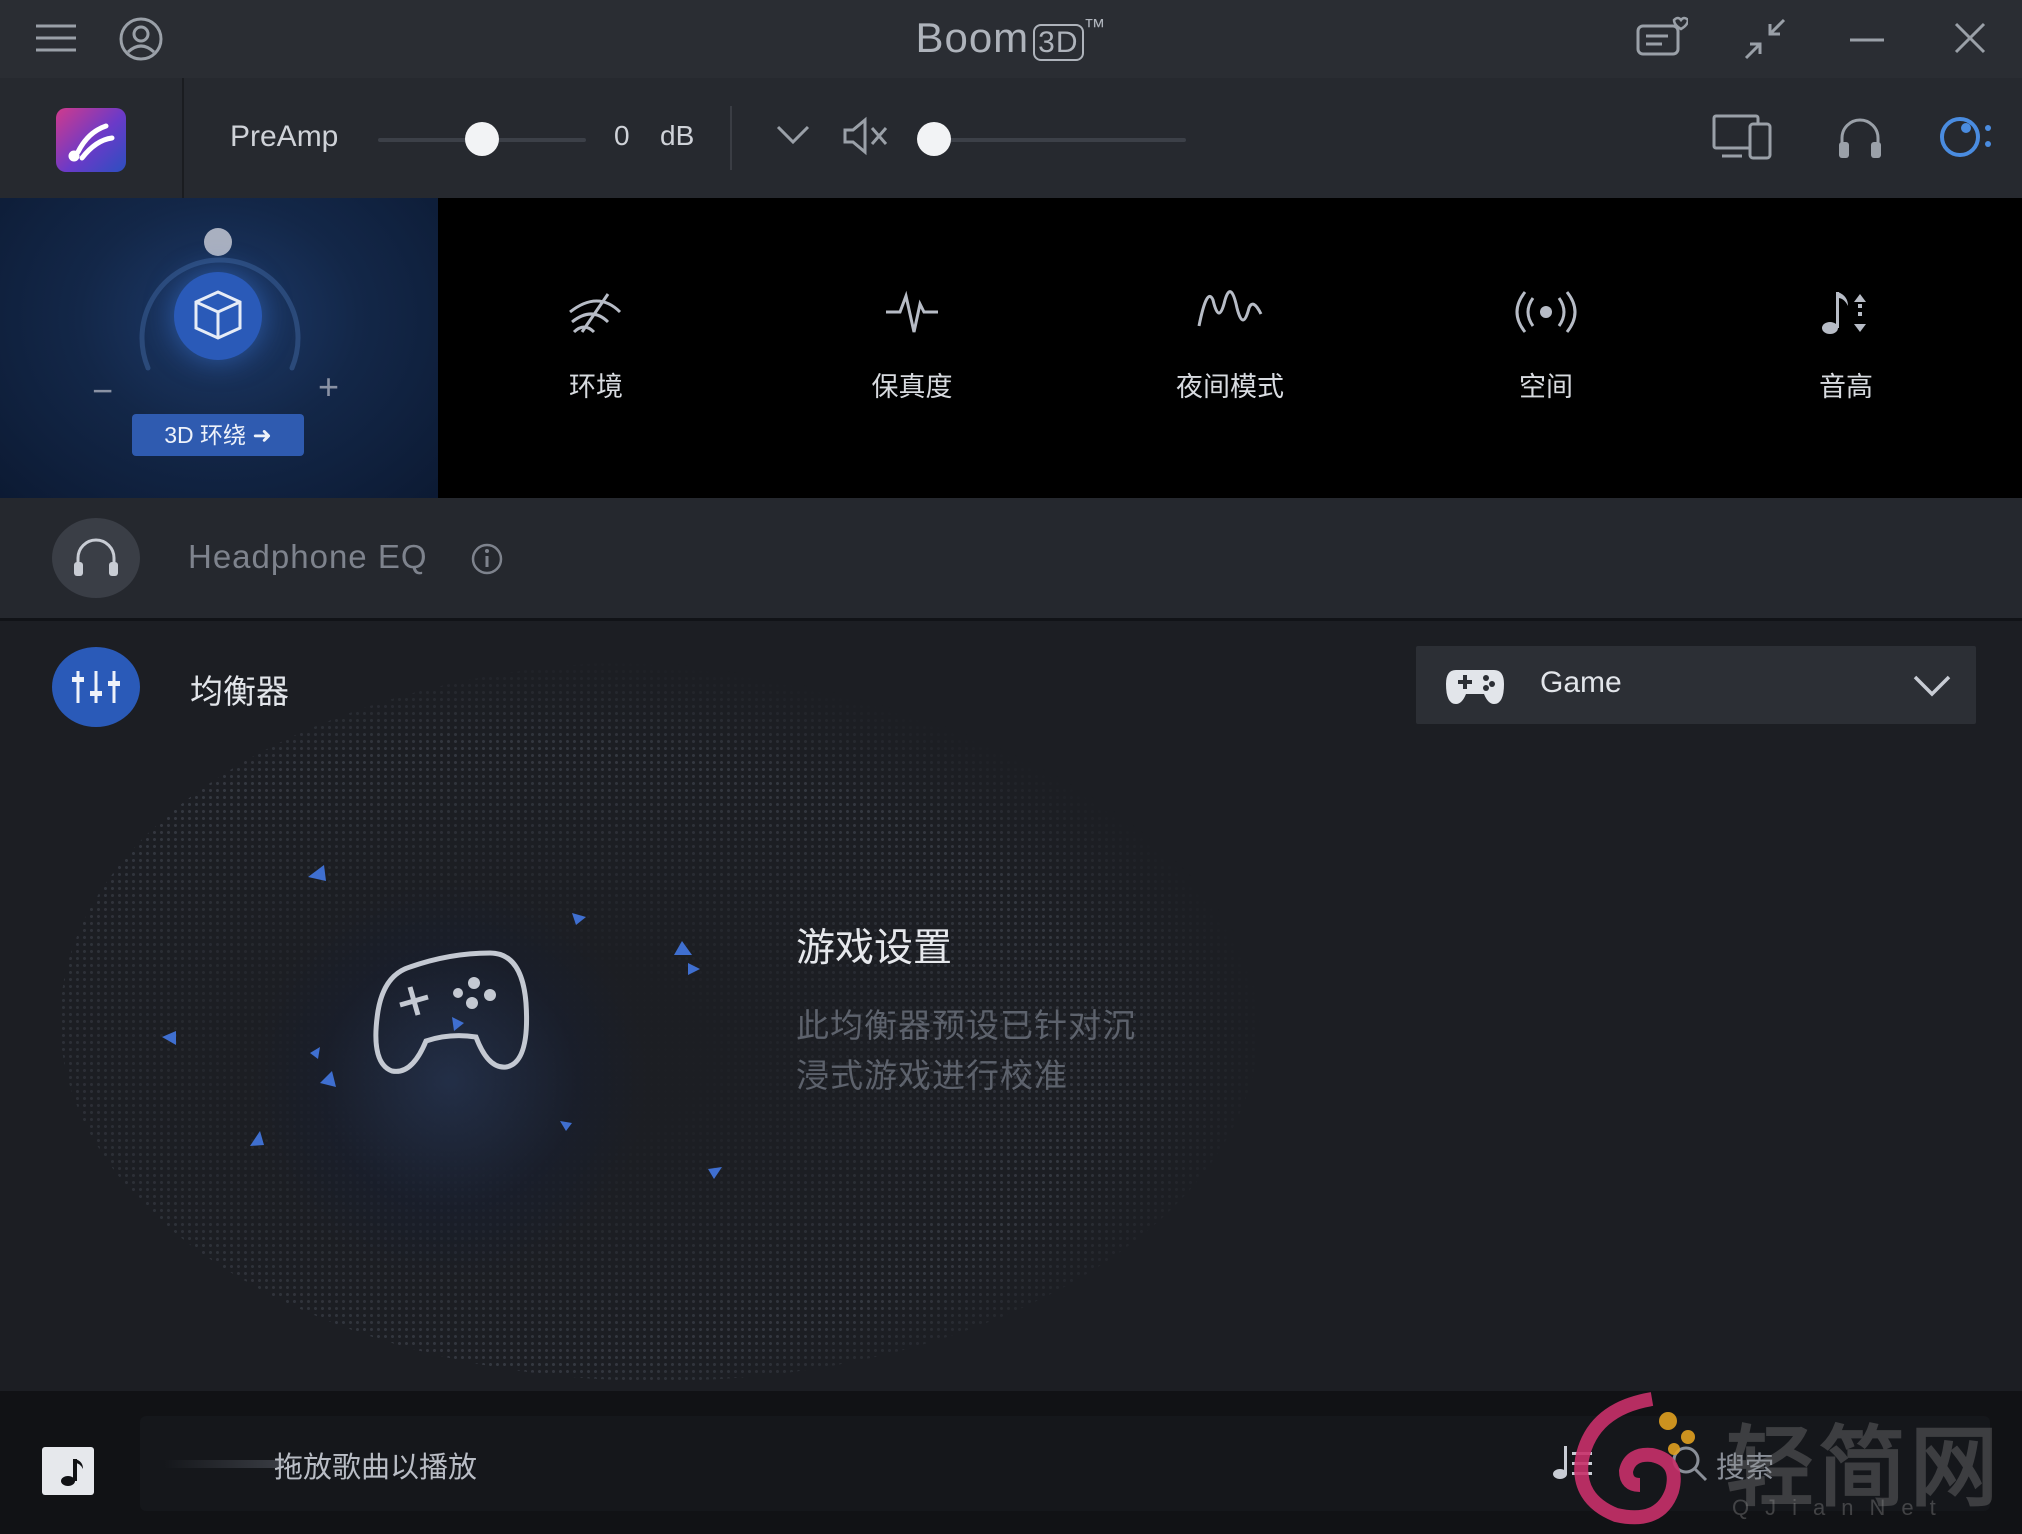  Describe the element at coordinates (376, 1468) in the screenshot. I see `drop-hint-text: 拖放歌曲以播放` at that location.